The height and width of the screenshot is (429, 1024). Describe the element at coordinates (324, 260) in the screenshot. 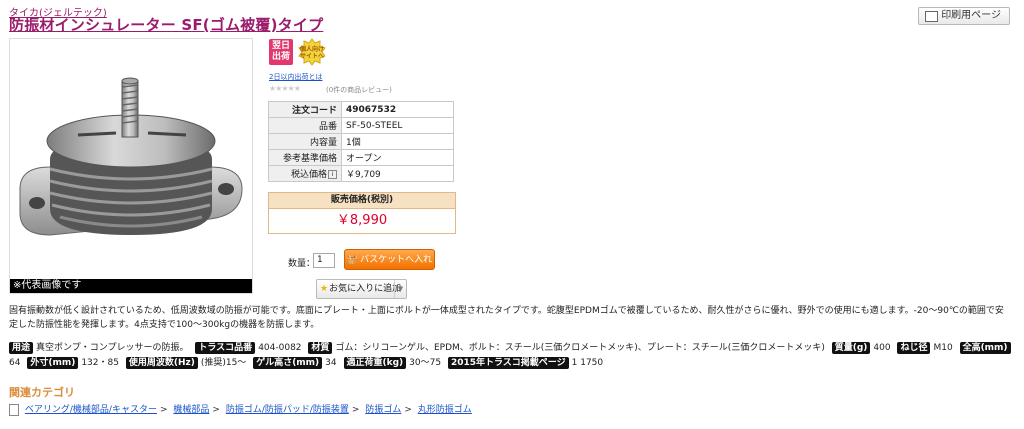

I see `quantity-input: 1` at that location.